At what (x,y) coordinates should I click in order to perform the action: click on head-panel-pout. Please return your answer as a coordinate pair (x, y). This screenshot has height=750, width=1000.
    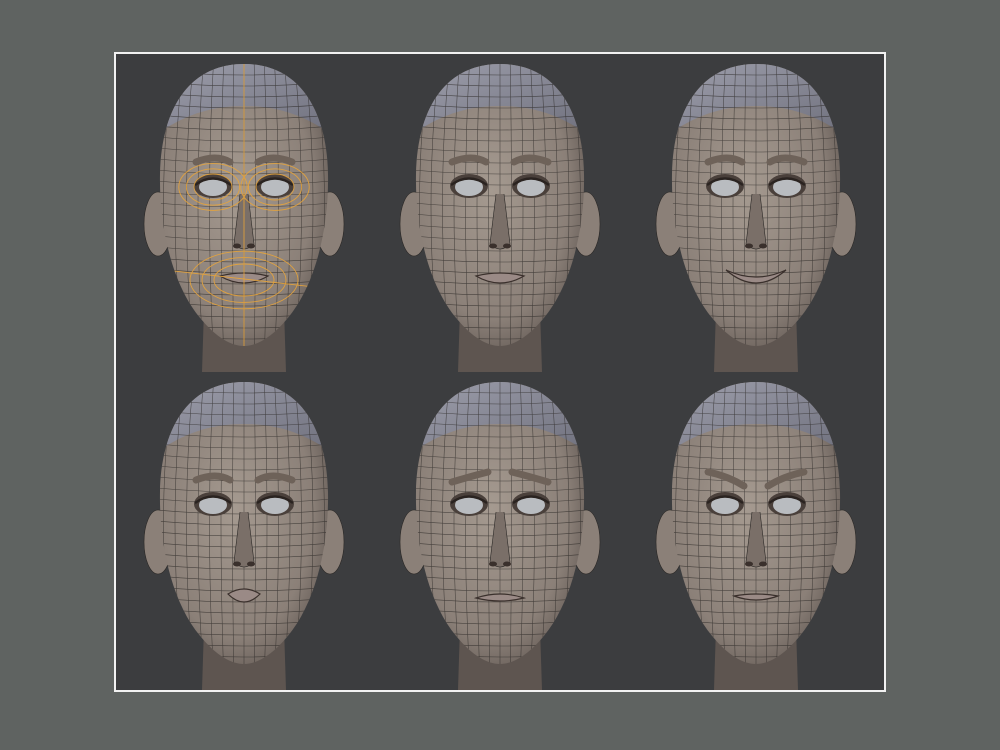
    Looking at the image, I should click on (244, 531).